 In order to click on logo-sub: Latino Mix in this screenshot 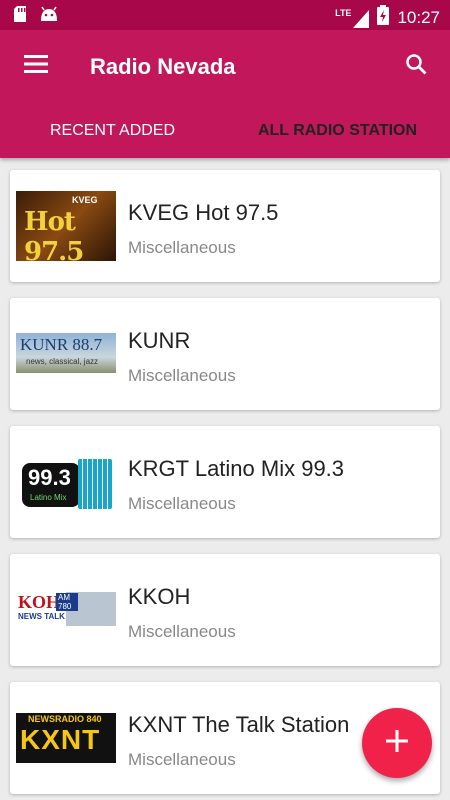, I will do `click(48, 497)`.